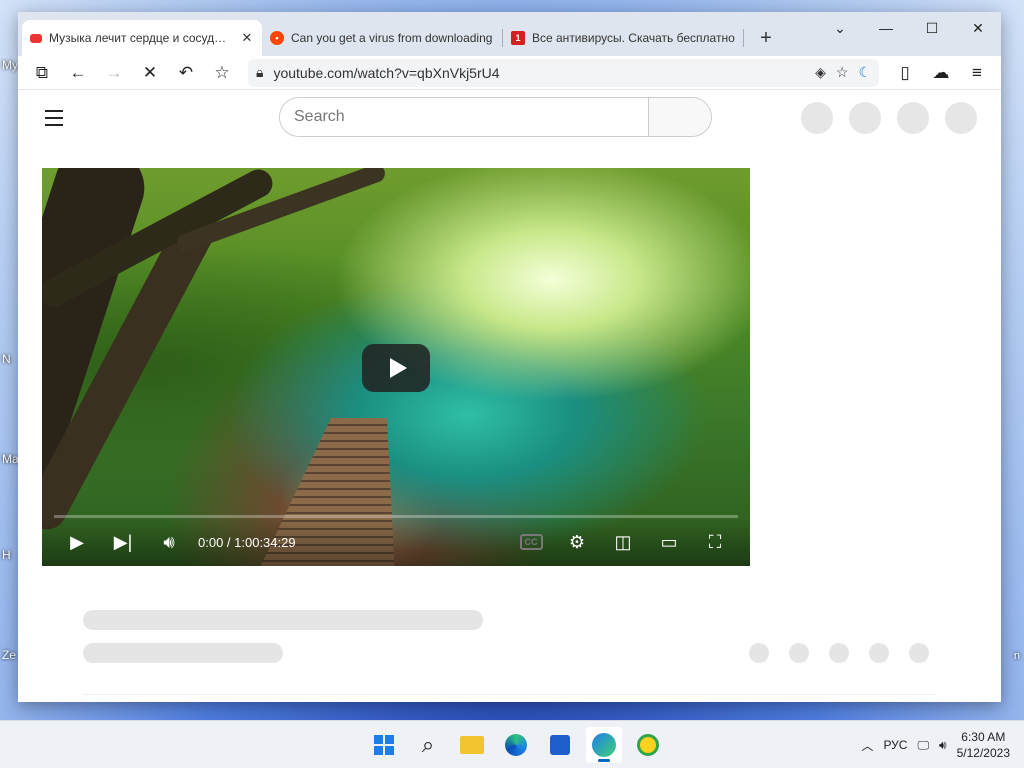  What do you see at coordinates (169, 542) in the screenshot?
I see `volume-icon: 🔊︎` at bounding box center [169, 542].